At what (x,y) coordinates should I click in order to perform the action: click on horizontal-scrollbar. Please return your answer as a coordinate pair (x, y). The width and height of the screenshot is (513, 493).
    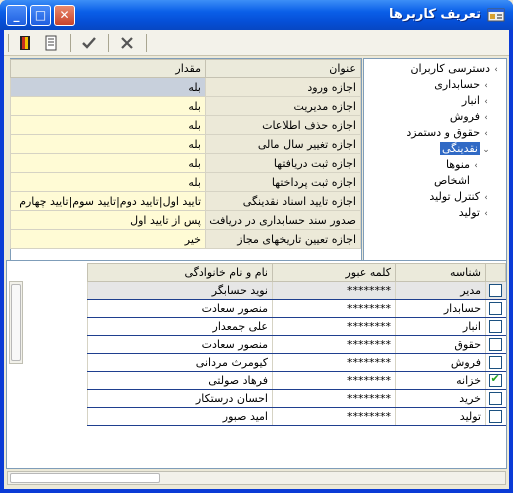
    Looking at the image, I should click on (256, 478).